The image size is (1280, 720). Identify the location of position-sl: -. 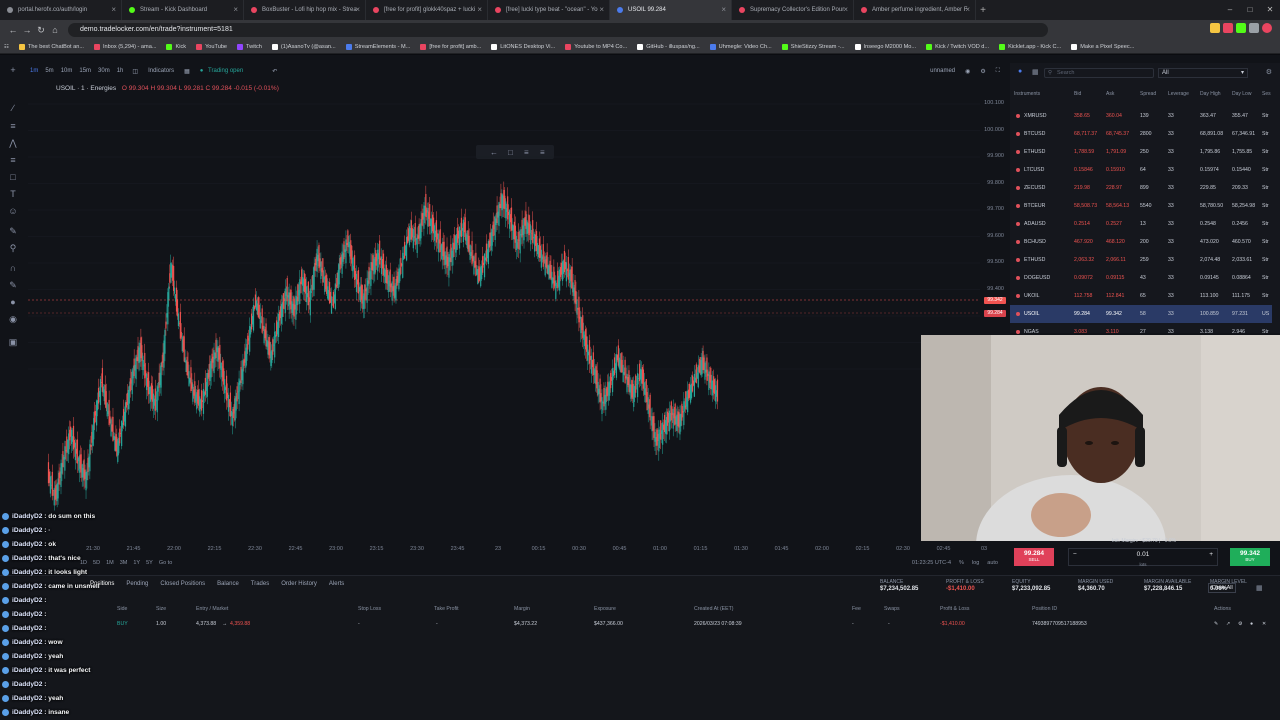
(359, 624).